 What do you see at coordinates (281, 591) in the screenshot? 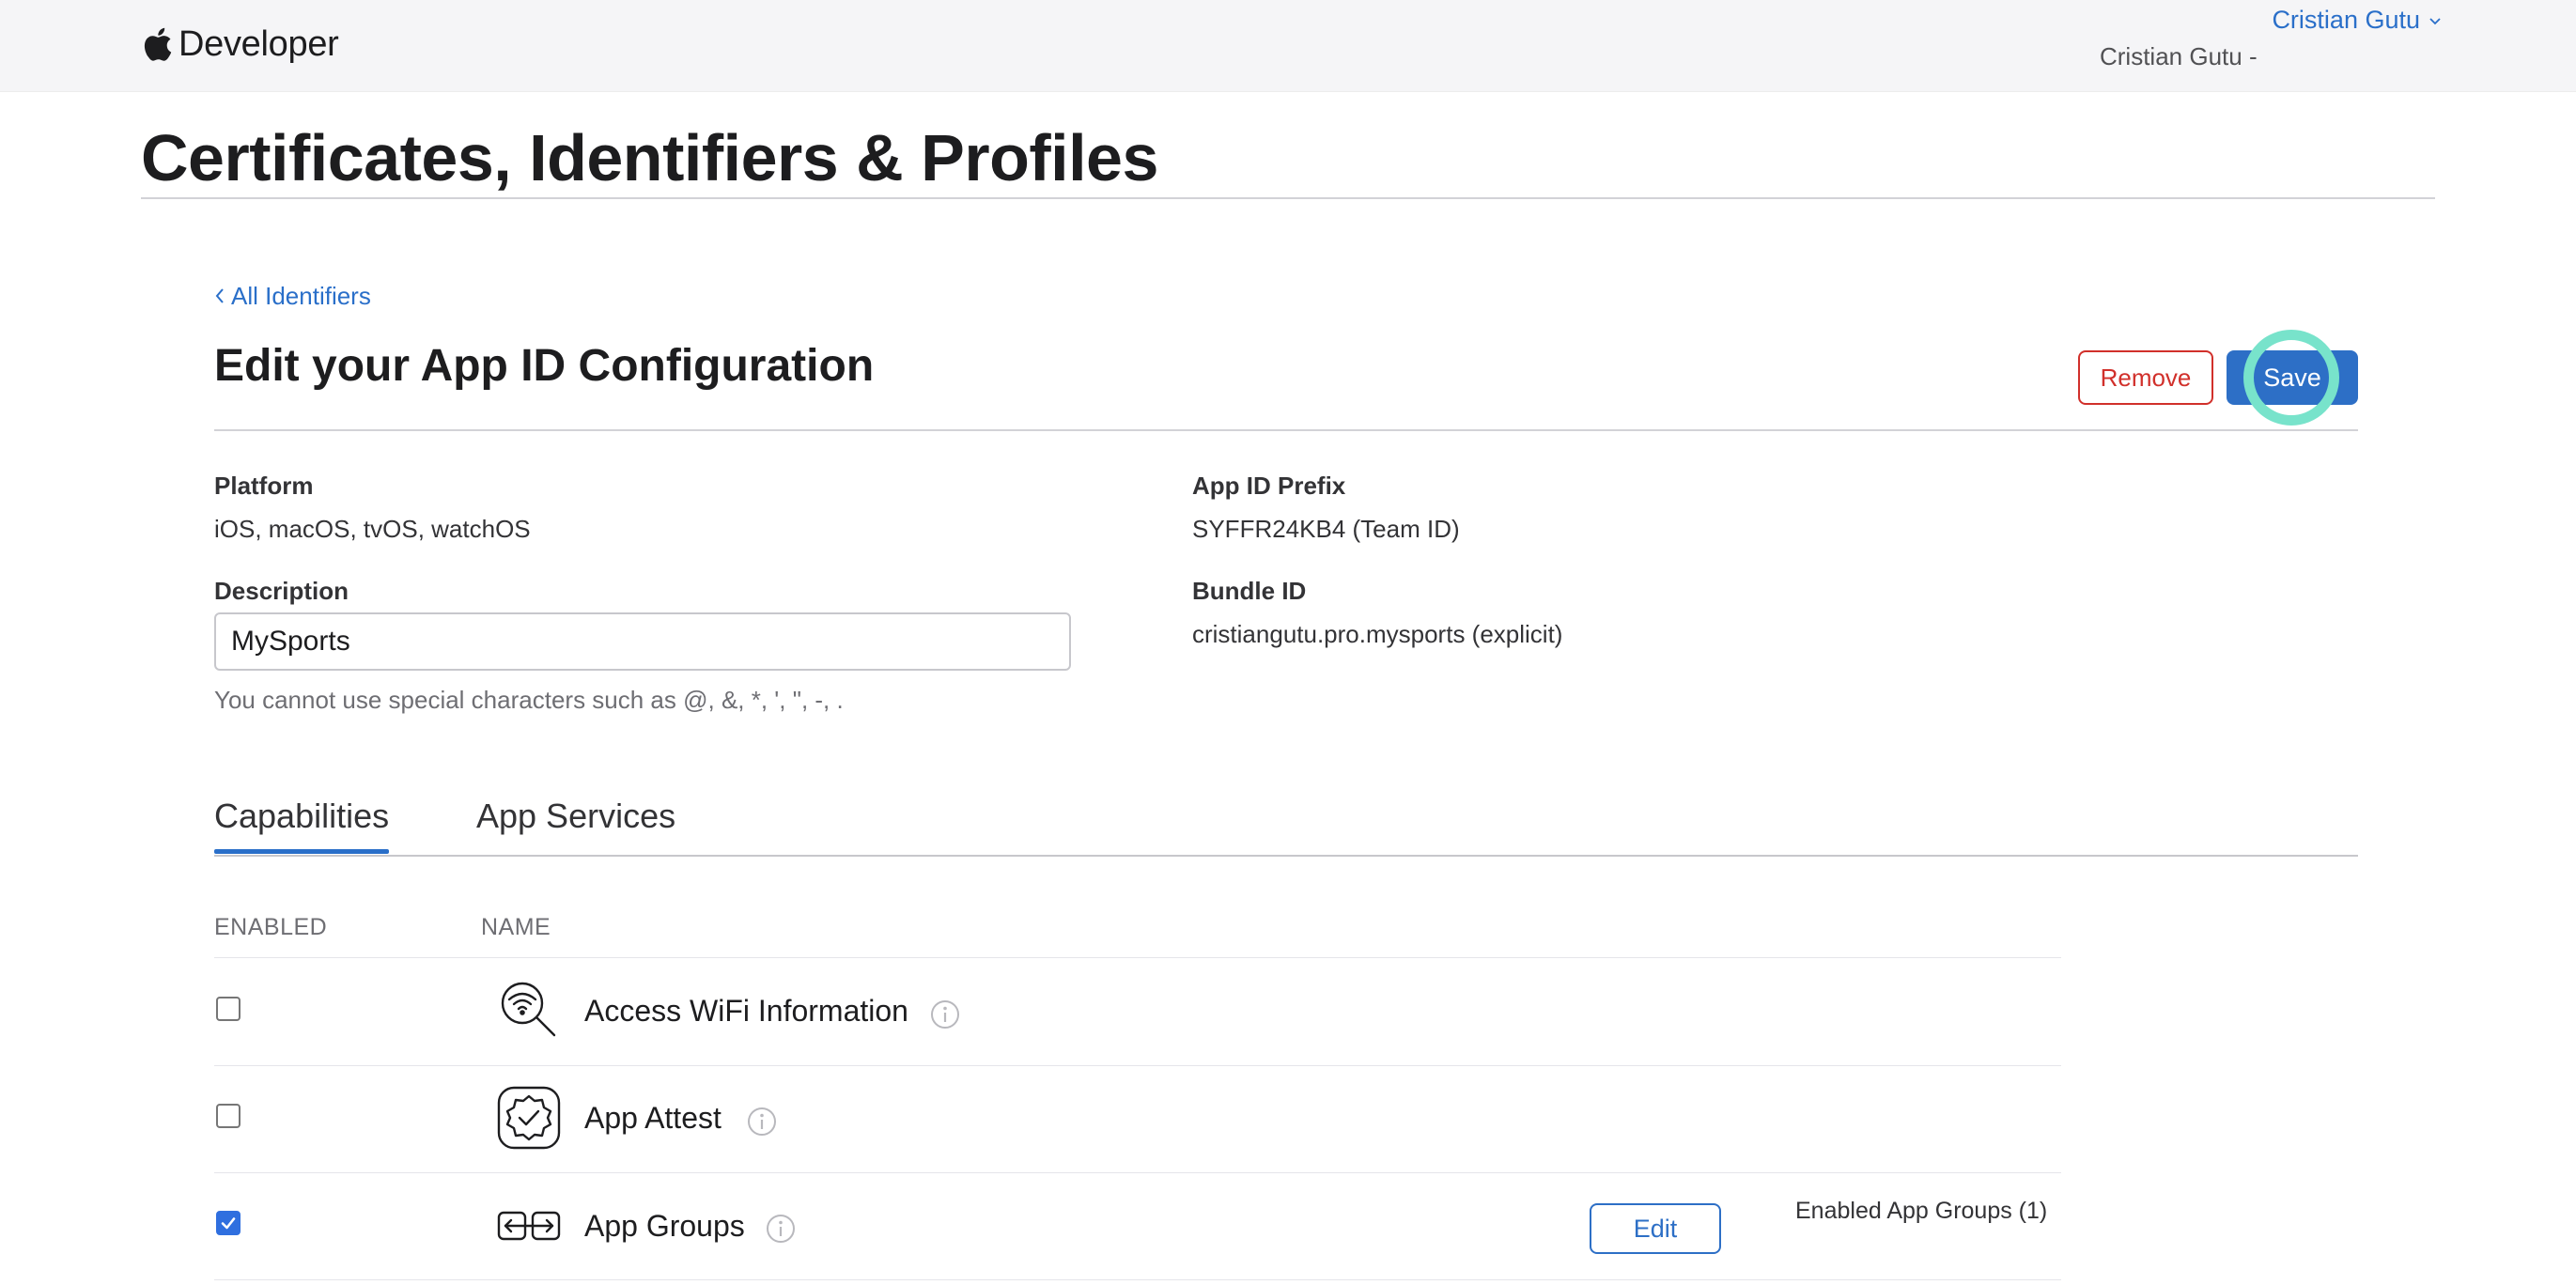
I see `description-label: Description` at bounding box center [281, 591].